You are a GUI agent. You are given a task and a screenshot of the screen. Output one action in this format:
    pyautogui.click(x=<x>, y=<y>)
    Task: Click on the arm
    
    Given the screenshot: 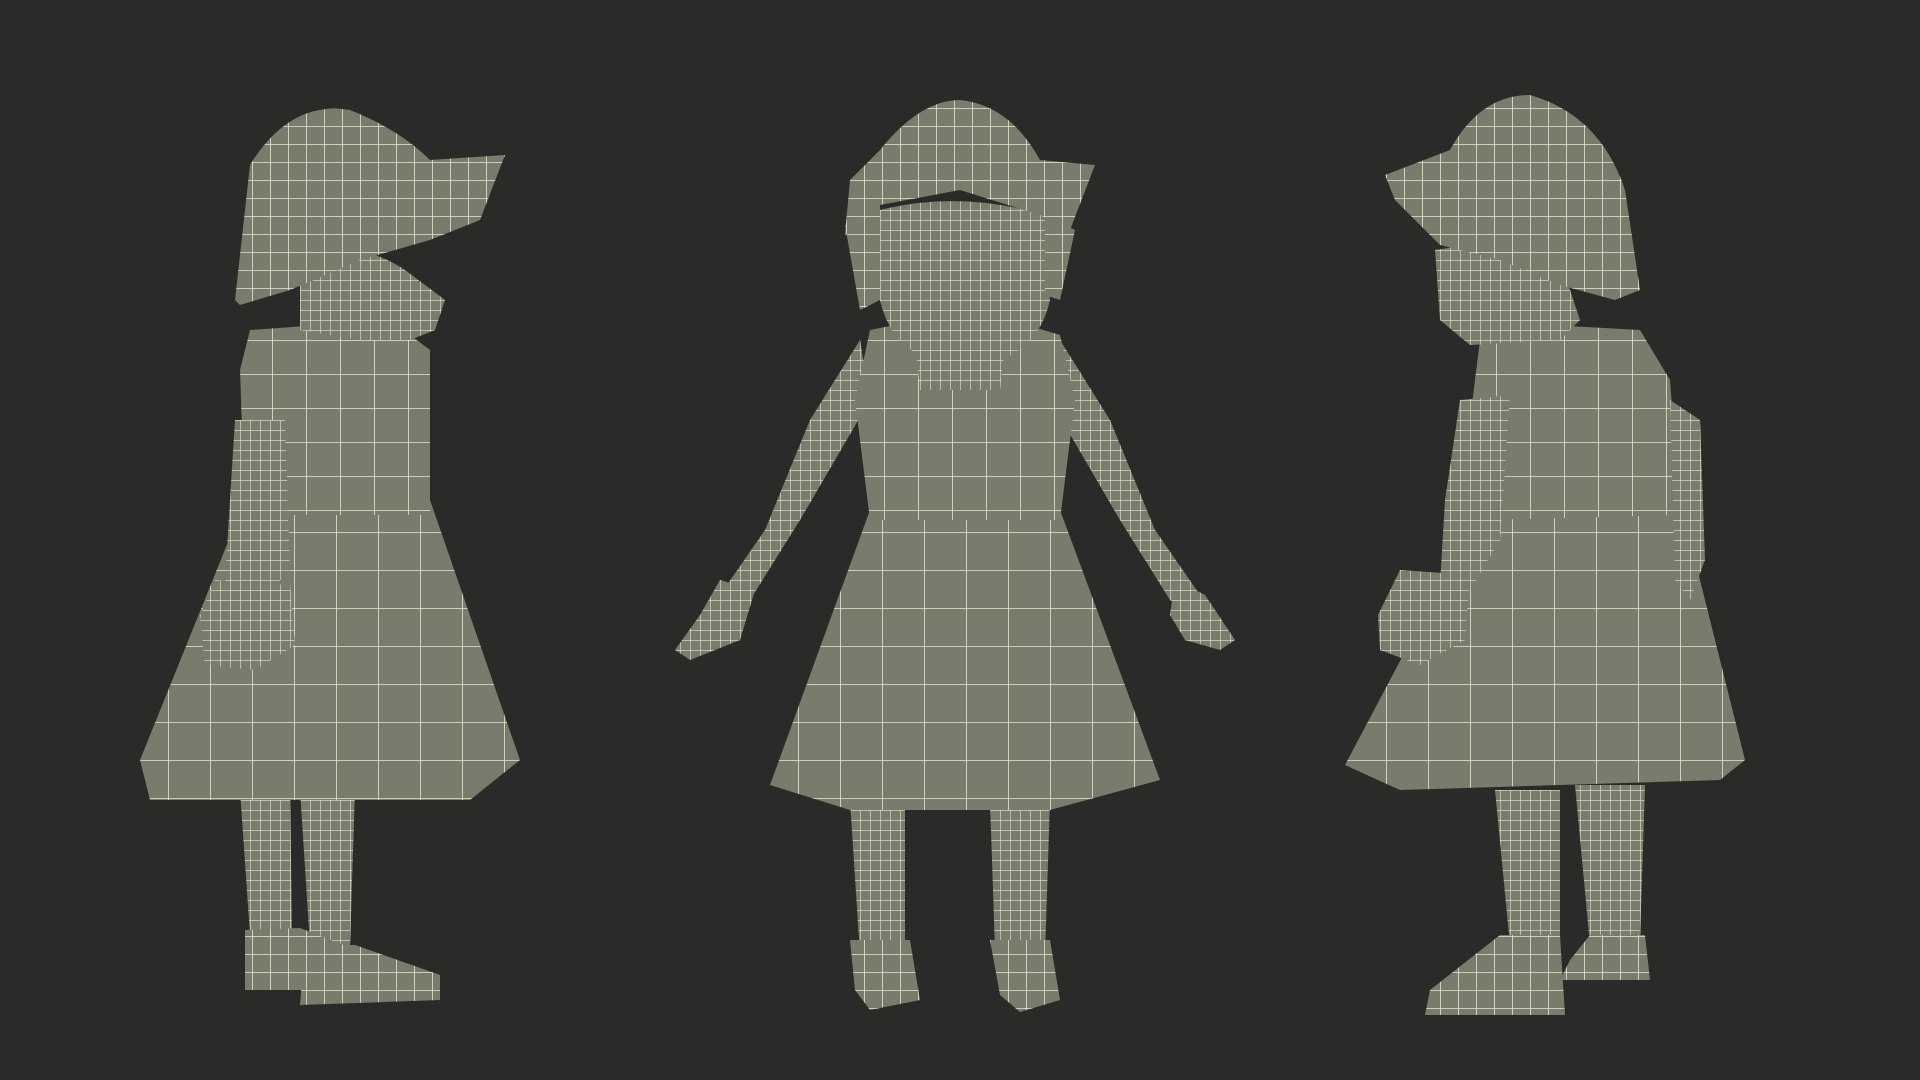 What is the action you would take?
    pyautogui.click(x=247, y=545)
    